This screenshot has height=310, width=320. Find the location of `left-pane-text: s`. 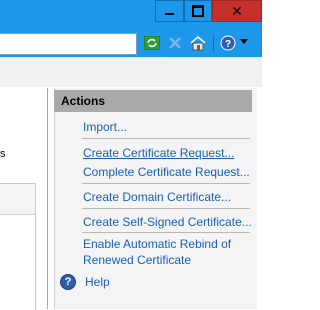

left-pane-text: s is located at coordinates (3, 154).